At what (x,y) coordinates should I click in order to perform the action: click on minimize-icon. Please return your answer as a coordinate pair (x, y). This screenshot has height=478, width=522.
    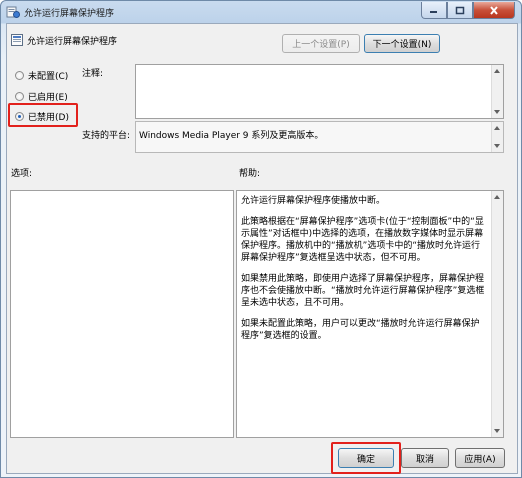
    Looking at the image, I should click on (433, 12).